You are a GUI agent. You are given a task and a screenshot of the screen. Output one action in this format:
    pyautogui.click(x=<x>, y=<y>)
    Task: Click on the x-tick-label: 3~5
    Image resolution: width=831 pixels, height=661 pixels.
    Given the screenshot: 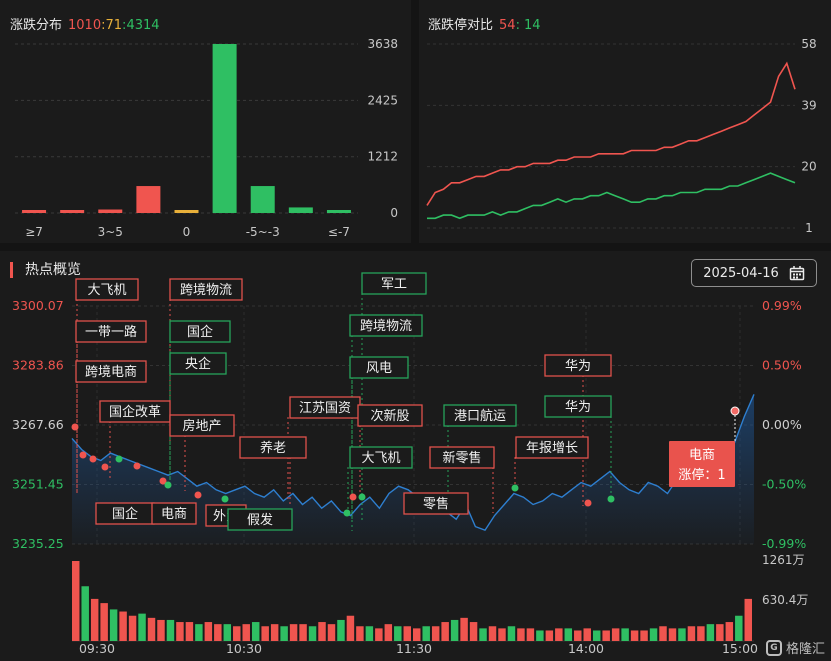 What is the action you would take?
    pyautogui.click(x=110, y=232)
    